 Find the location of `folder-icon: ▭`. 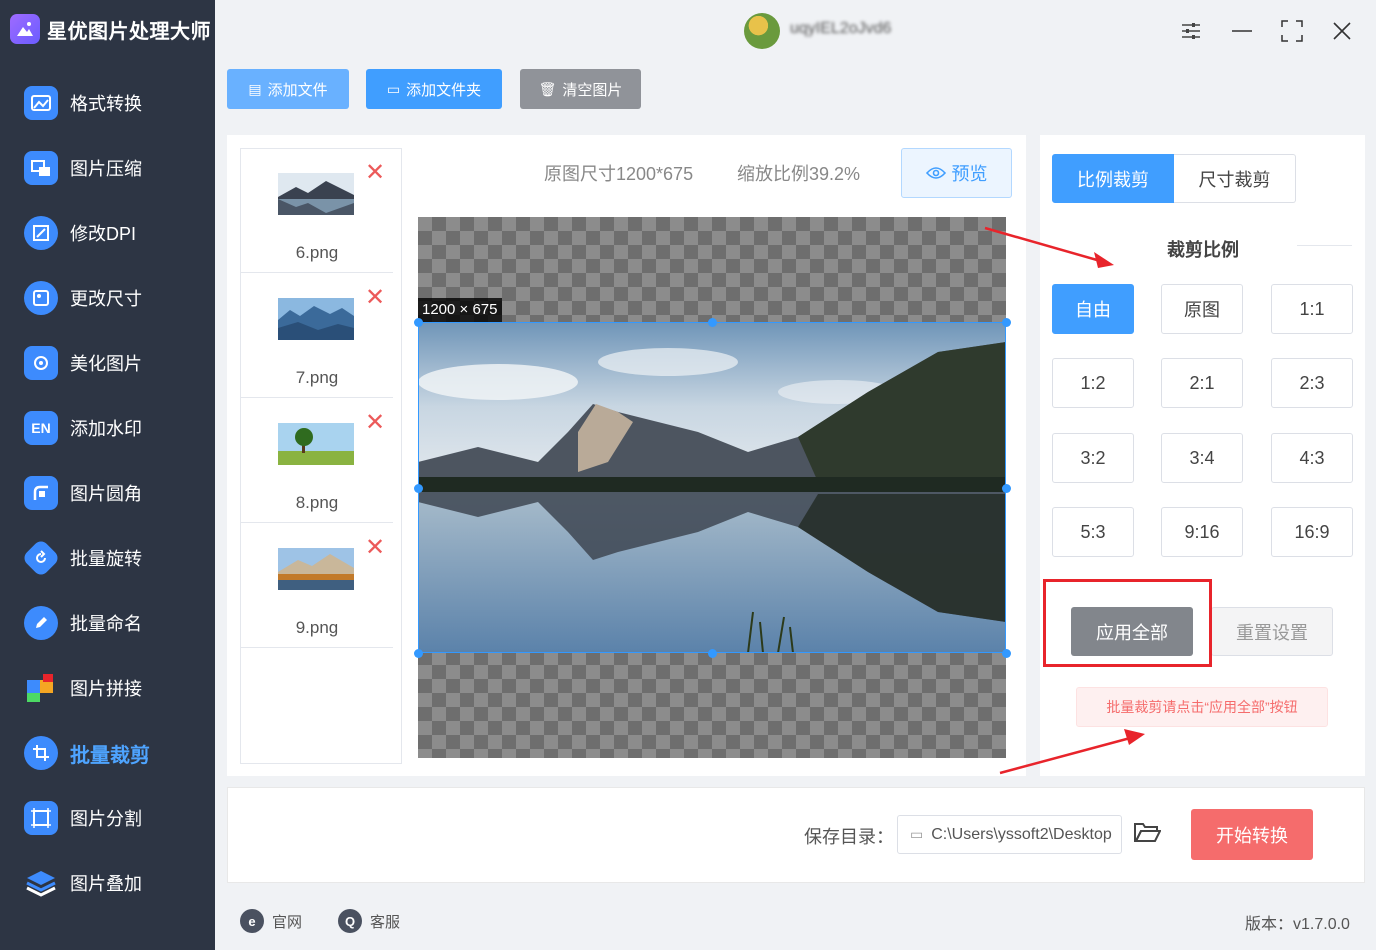

folder-icon: ▭ is located at coordinates (393, 88).